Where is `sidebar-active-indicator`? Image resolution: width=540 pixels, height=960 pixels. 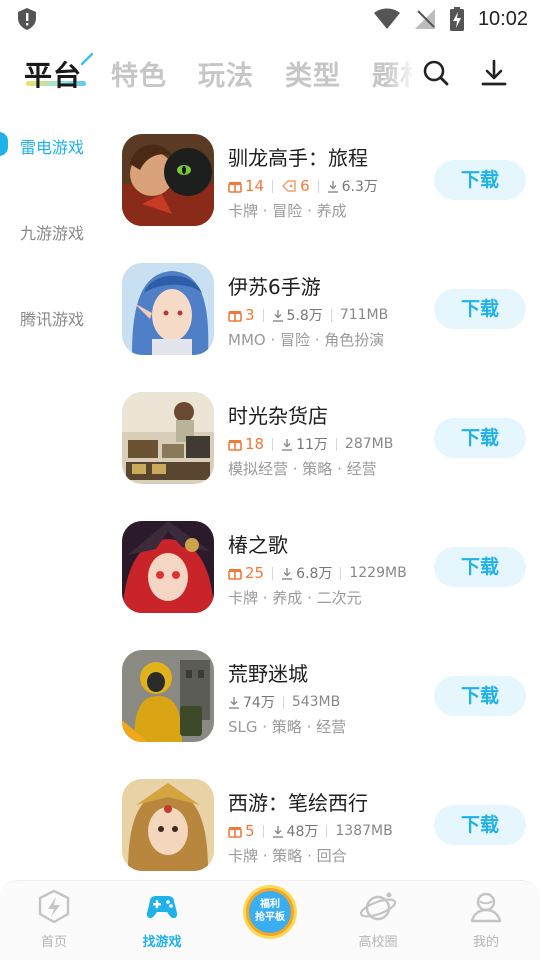
sidebar-active-indicator is located at coordinates (4, 144).